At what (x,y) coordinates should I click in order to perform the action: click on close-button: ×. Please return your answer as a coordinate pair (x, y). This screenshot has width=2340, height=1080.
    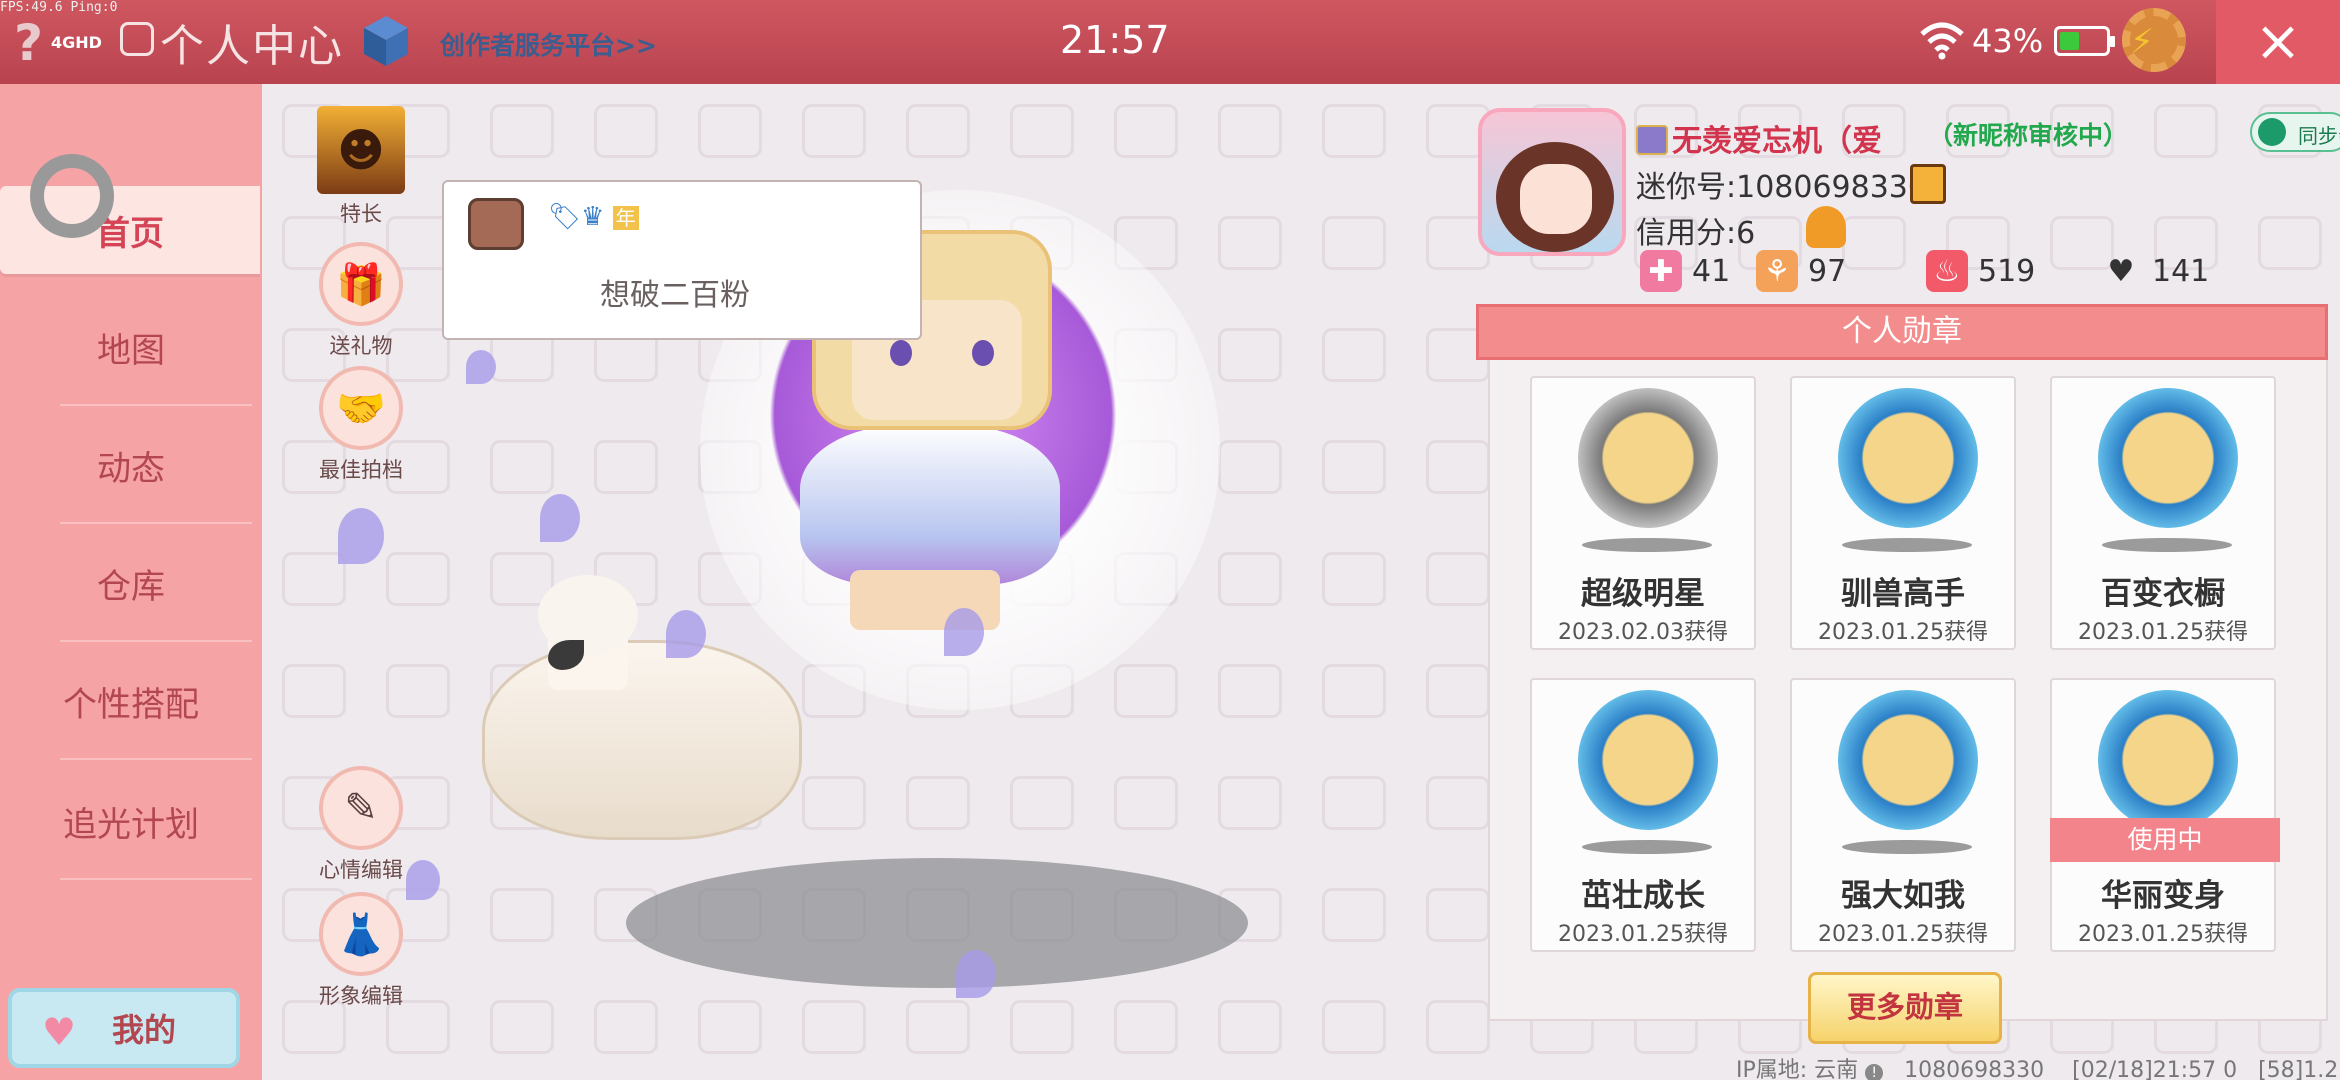
    Looking at the image, I should click on (2278, 42).